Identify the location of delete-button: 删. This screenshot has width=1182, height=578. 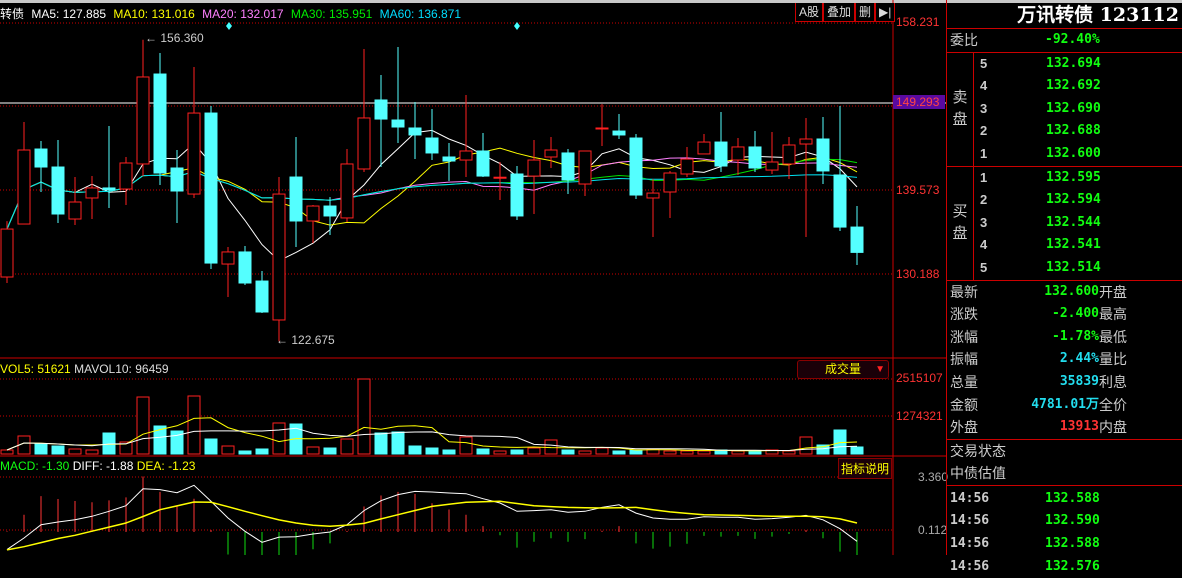
(865, 12).